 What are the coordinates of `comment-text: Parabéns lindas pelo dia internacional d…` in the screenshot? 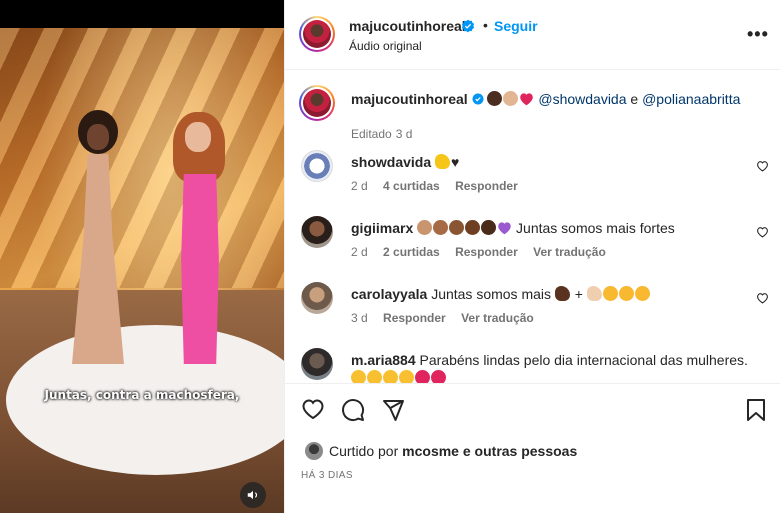 It's located at (583, 360).